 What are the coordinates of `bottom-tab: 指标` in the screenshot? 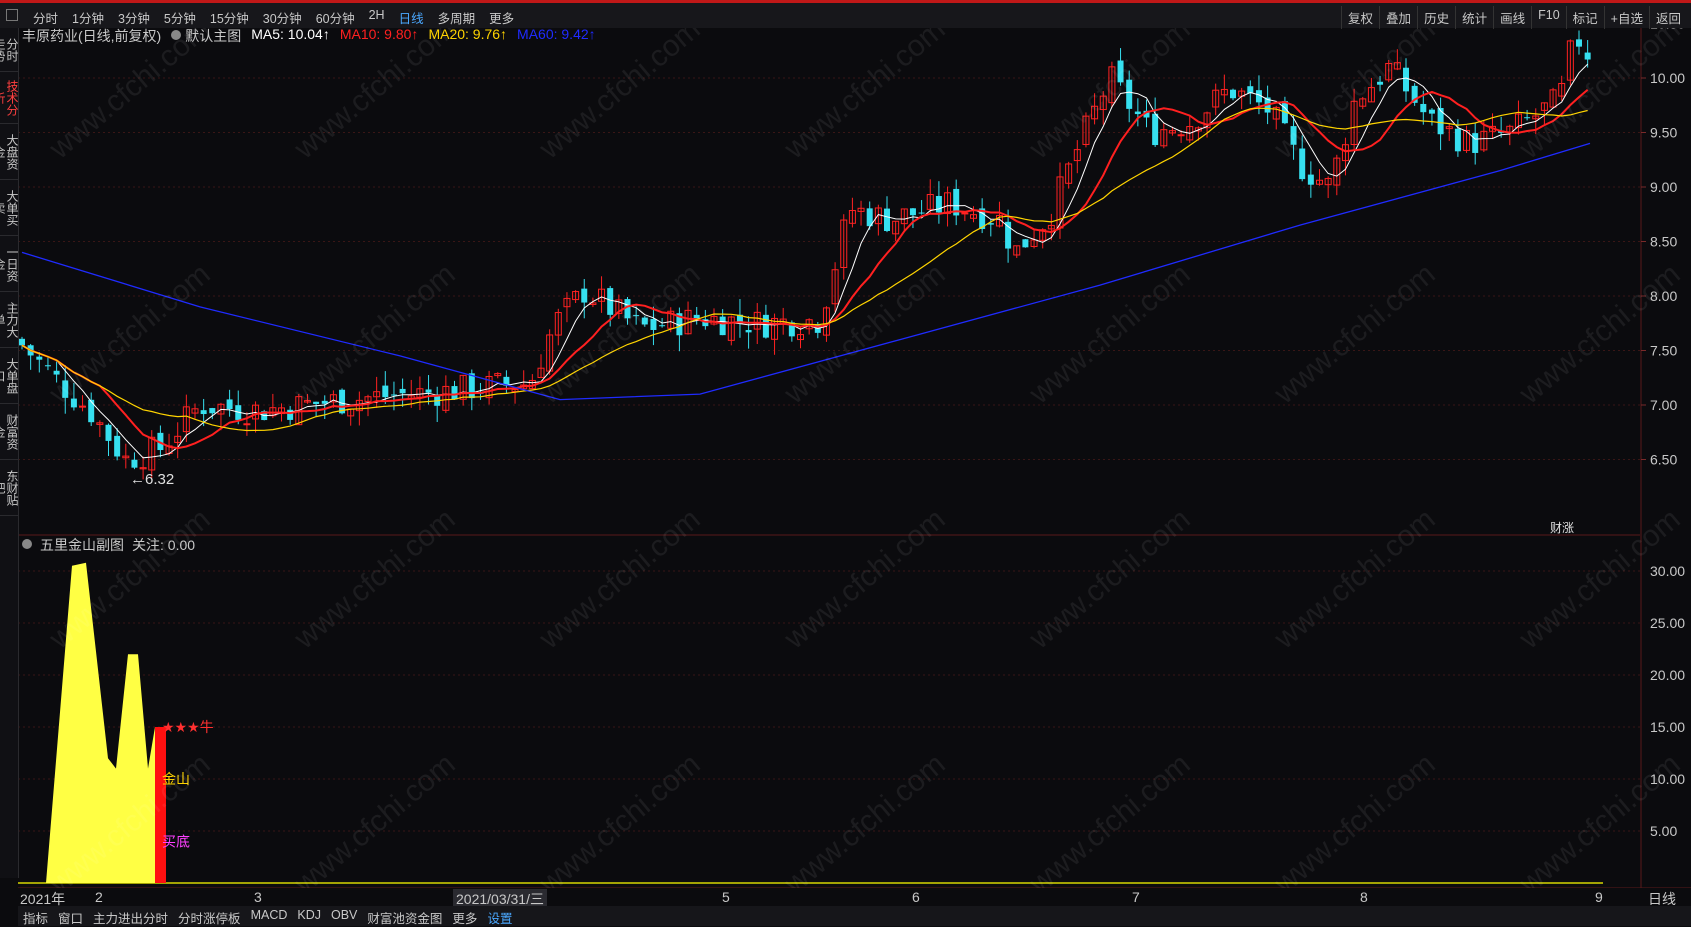 It's located at (35, 916).